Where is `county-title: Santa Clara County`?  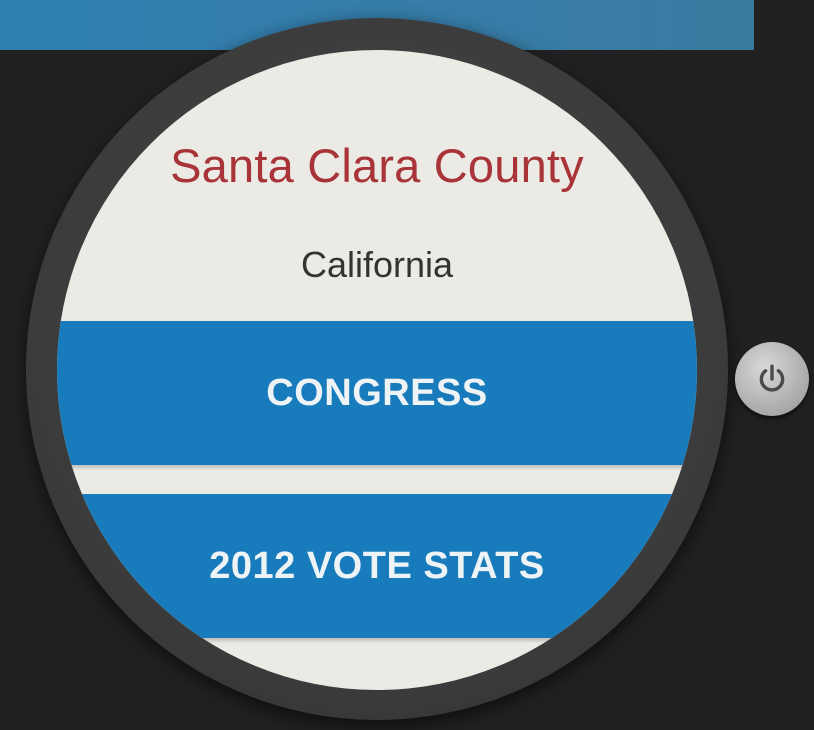 county-title: Santa Clara County is located at coordinates (377, 165).